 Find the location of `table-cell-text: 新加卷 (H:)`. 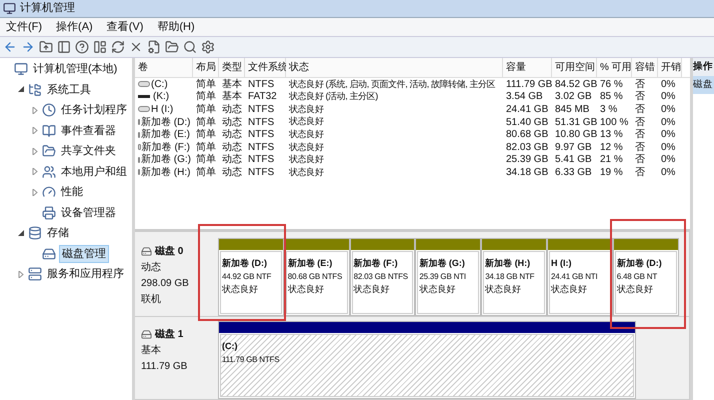

table-cell-text: 新加卷 (H:) is located at coordinates (165, 173).